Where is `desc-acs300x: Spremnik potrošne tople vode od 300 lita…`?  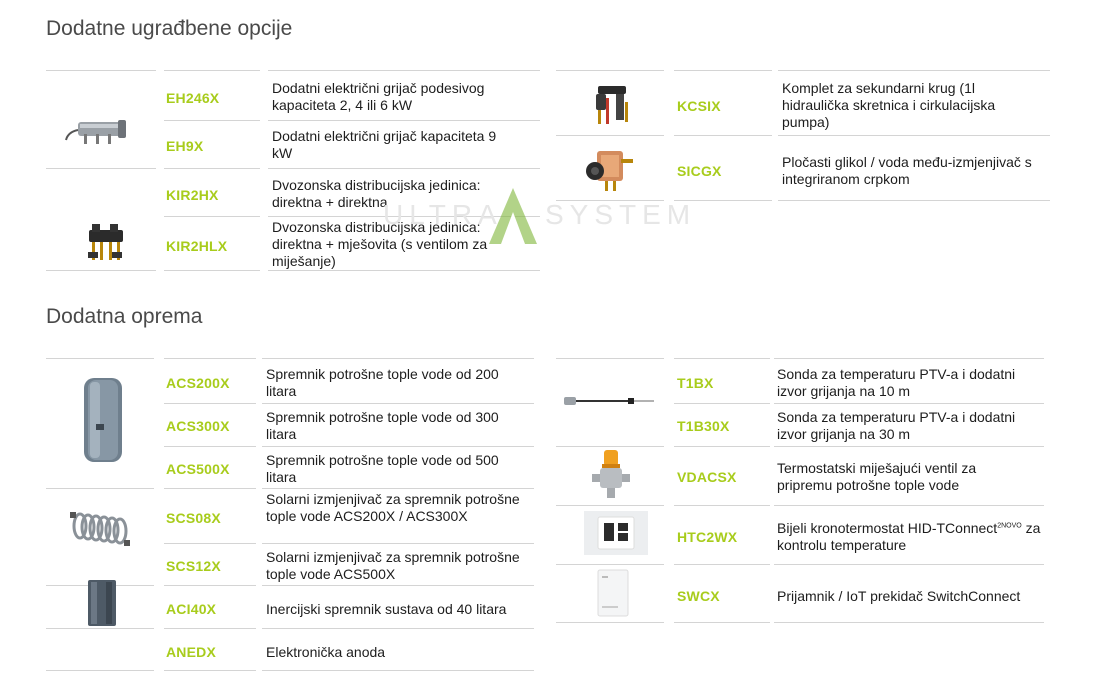 desc-acs300x: Spremnik potrošne tople vode od 300 lita… is located at coordinates (382, 425).